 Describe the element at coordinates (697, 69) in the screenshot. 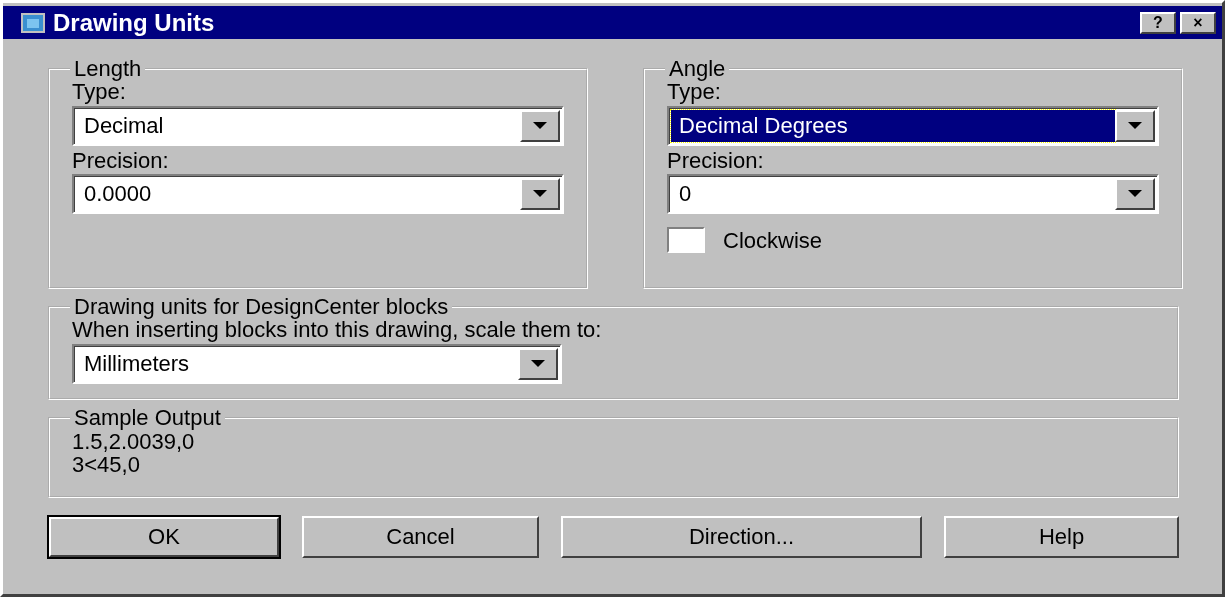

I see `group-title: Angle` at that location.